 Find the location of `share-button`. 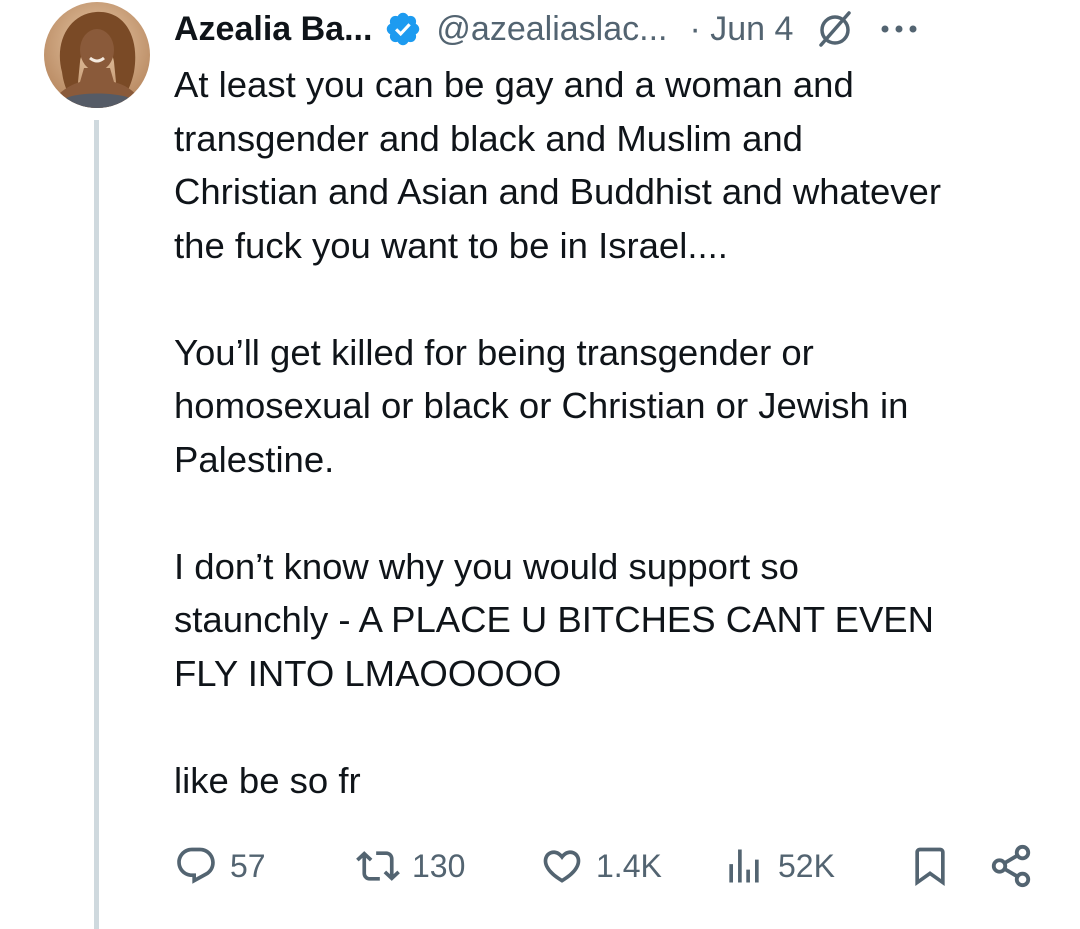

share-button is located at coordinates (1011, 866).